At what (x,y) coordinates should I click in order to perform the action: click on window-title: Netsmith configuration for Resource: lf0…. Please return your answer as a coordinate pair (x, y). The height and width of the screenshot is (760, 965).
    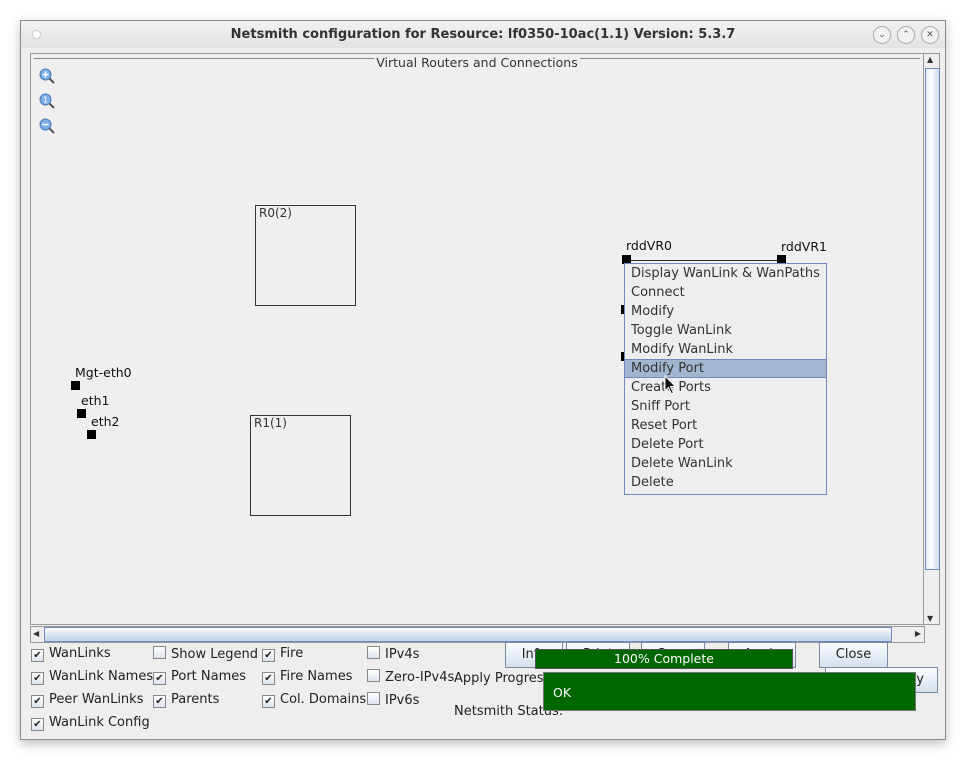
    Looking at the image, I should click on (483, 34).